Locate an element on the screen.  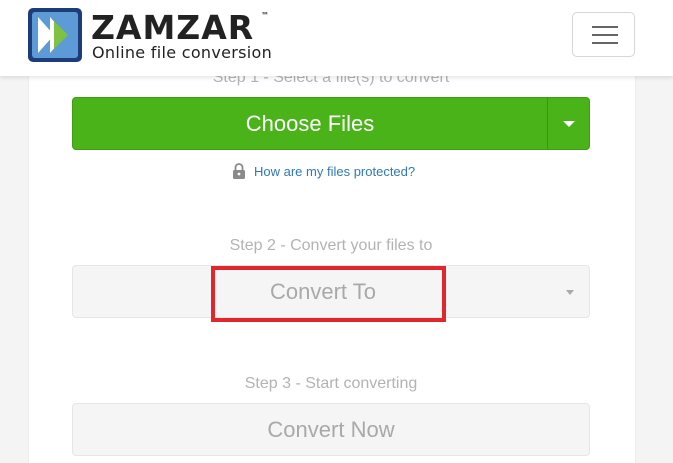
menu-toggle-button is located at coordinates (603, 34).